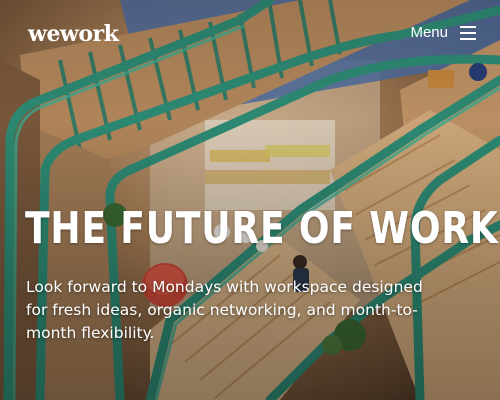 Image resolution: width=500 pixels, height=400 pixels. What do you see at coordinates (73, 34) in the screenshot?
I see `wework-logo: wework` at bounding box center [73, 34].